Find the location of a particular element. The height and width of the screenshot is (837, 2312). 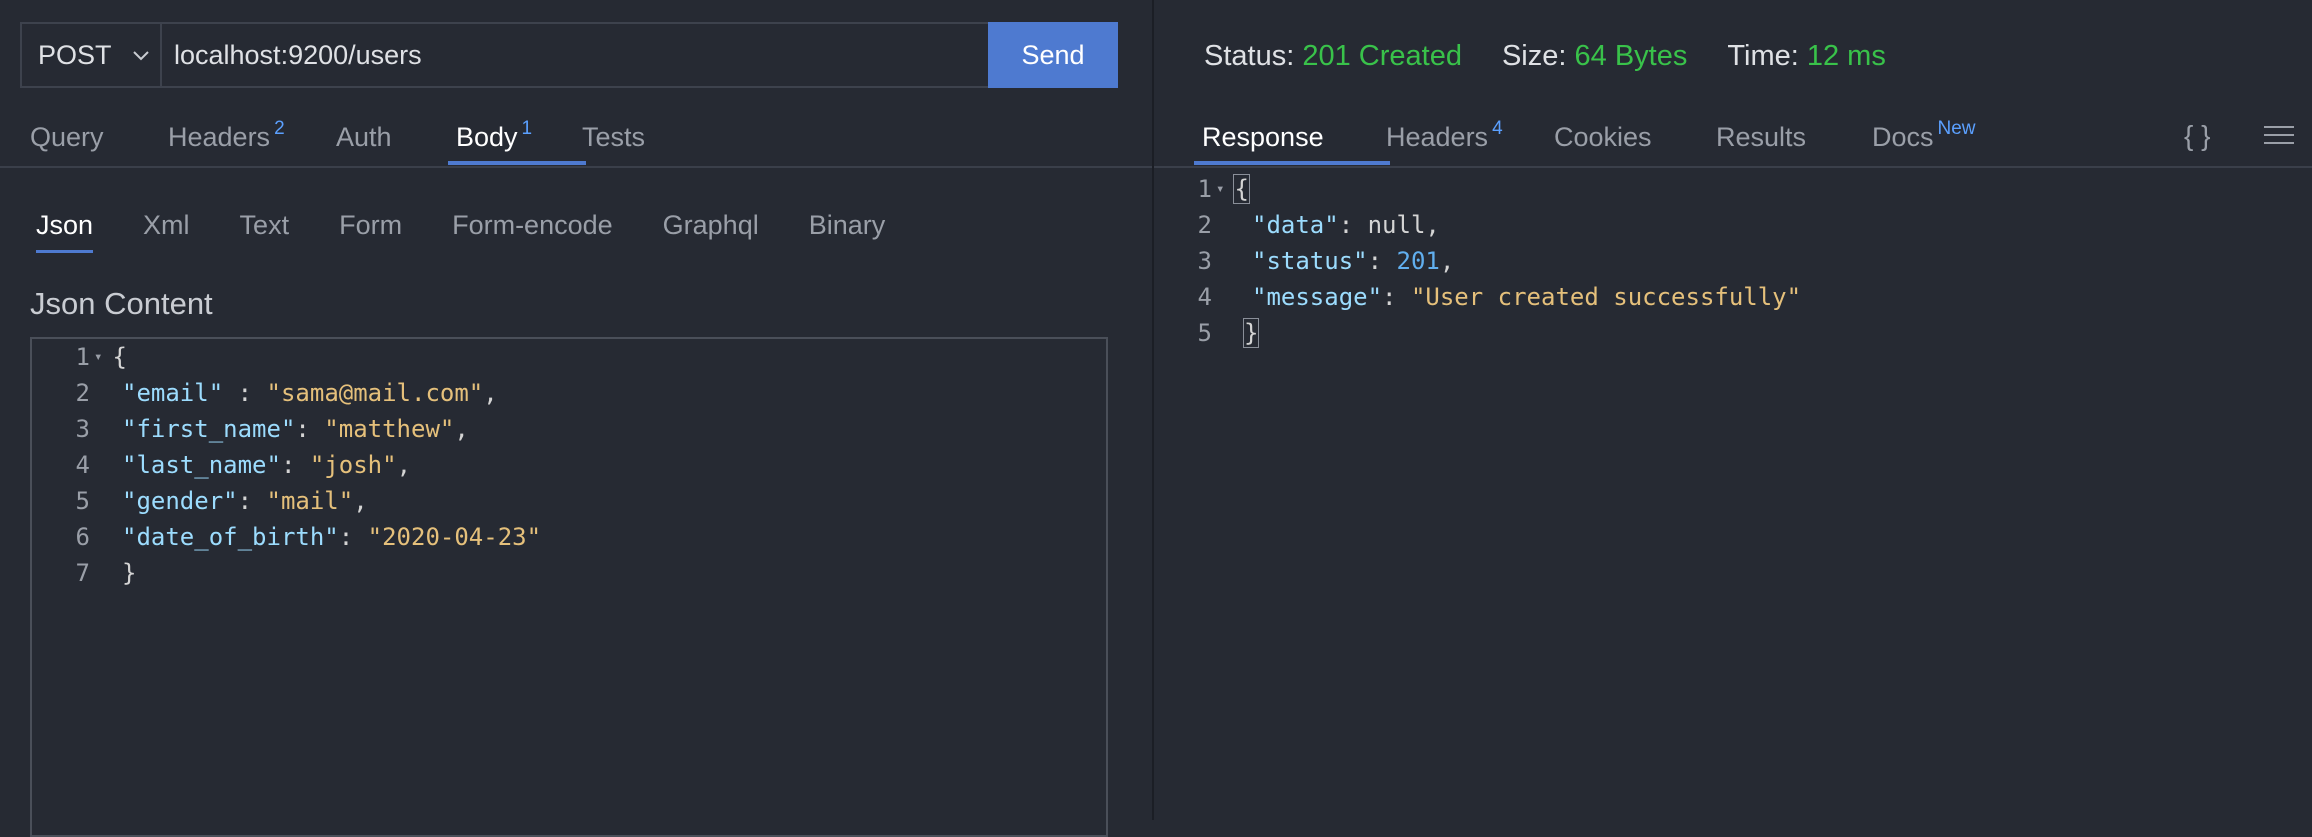

code-line: 5} is located at coordinates (1228, 333).